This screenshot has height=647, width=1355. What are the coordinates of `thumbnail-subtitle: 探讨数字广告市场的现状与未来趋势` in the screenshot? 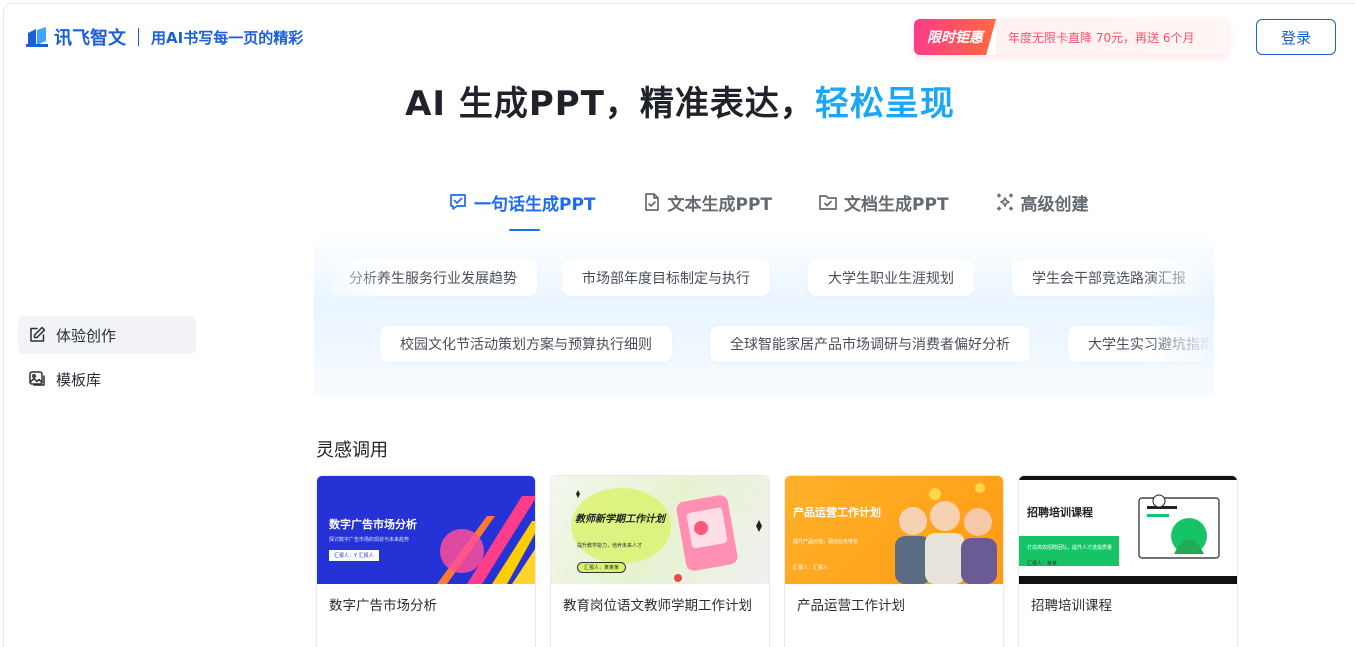 It's located at (369, 540).